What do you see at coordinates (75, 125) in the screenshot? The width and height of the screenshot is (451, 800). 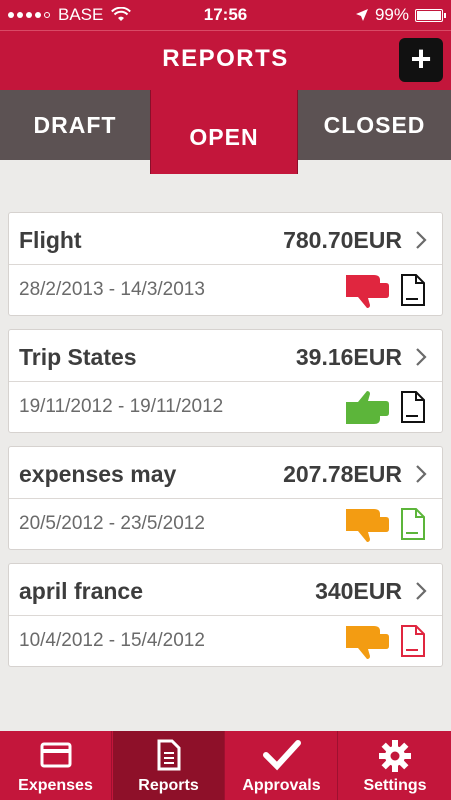 I see `tab-draft: DRAFT` at bounding box center [75, 125].